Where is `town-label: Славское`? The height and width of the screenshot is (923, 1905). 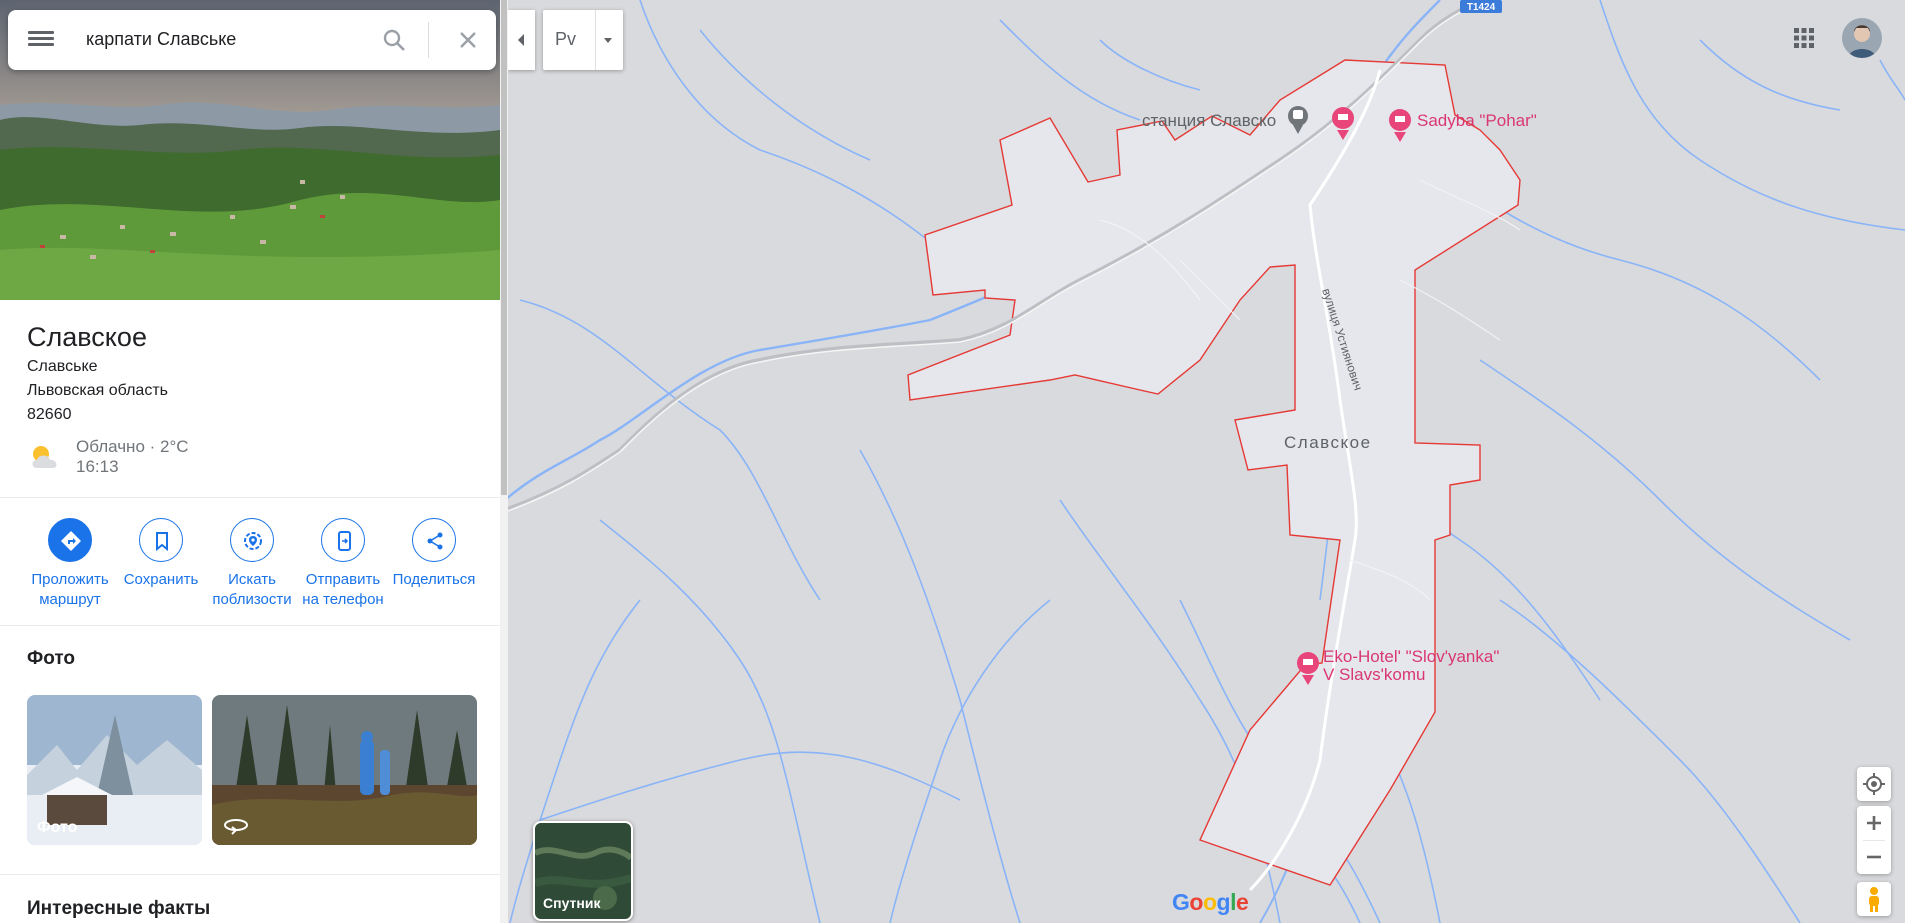 town-label: Славское is located at coordinates (1328, 443).